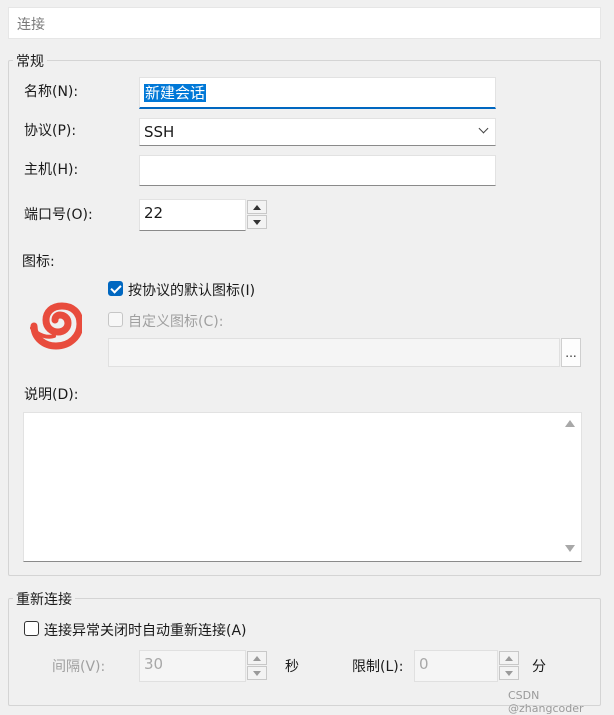 This screenshot has width=614, height=715. Describe the element at coordinates (51, 170) in the screenshot. I see `host-label: 主机(H):` at that location.